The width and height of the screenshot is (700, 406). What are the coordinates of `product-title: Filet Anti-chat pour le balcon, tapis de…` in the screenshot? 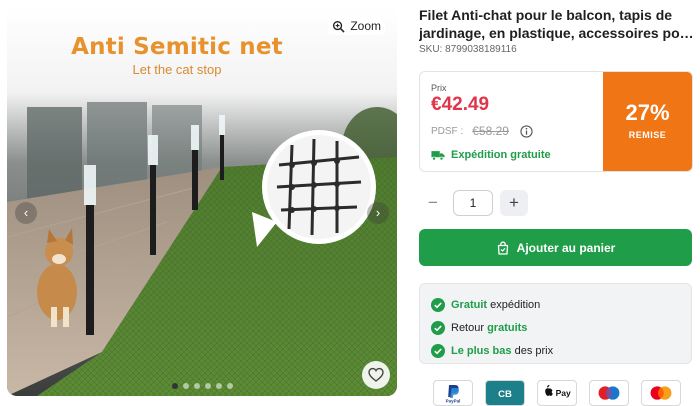 It's located at (558, 24).